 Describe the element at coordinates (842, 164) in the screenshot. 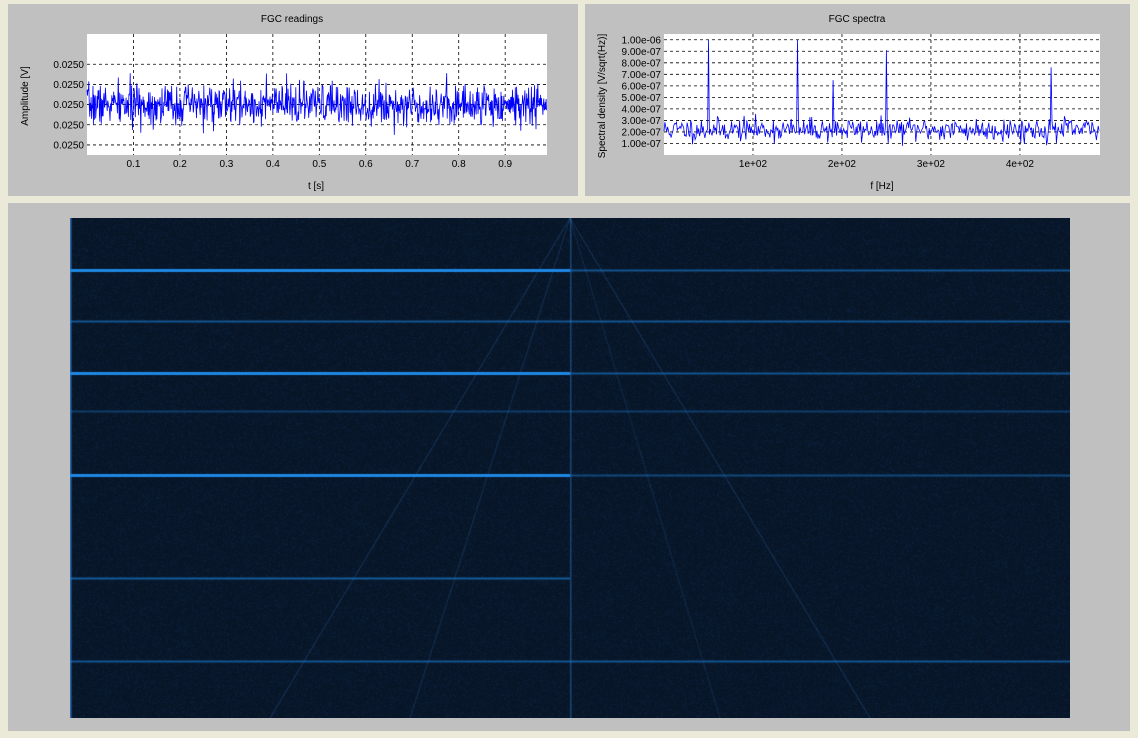

I see `x-tick-label: 2e+02` at that location.